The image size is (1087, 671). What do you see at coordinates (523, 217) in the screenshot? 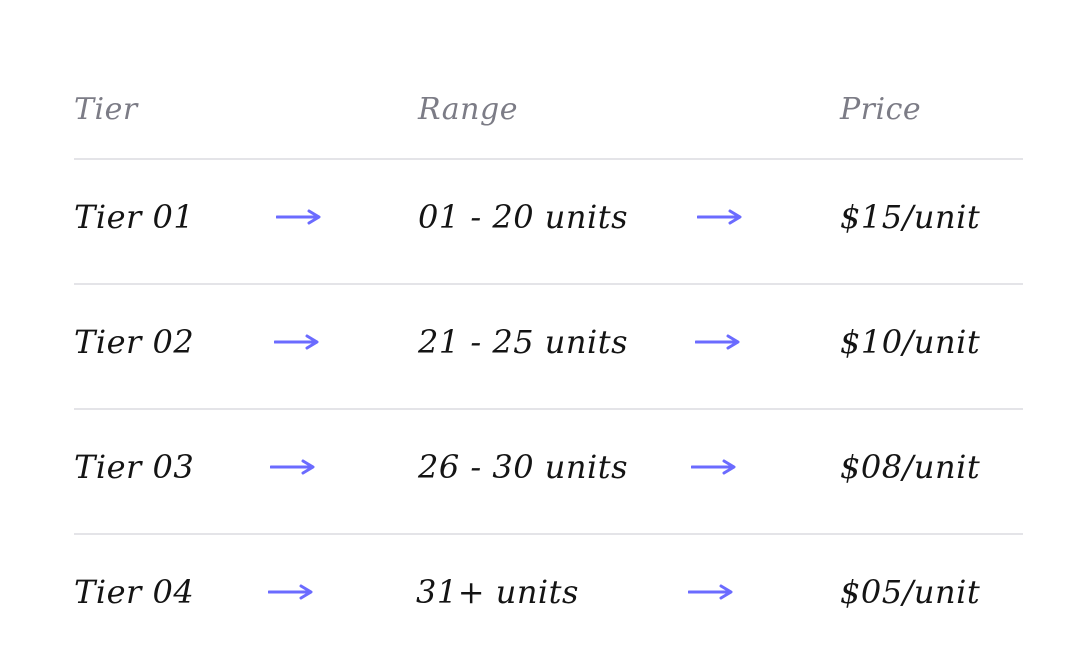
I see `range-label: 01 - 20 units` at bounding box center [523, 217].